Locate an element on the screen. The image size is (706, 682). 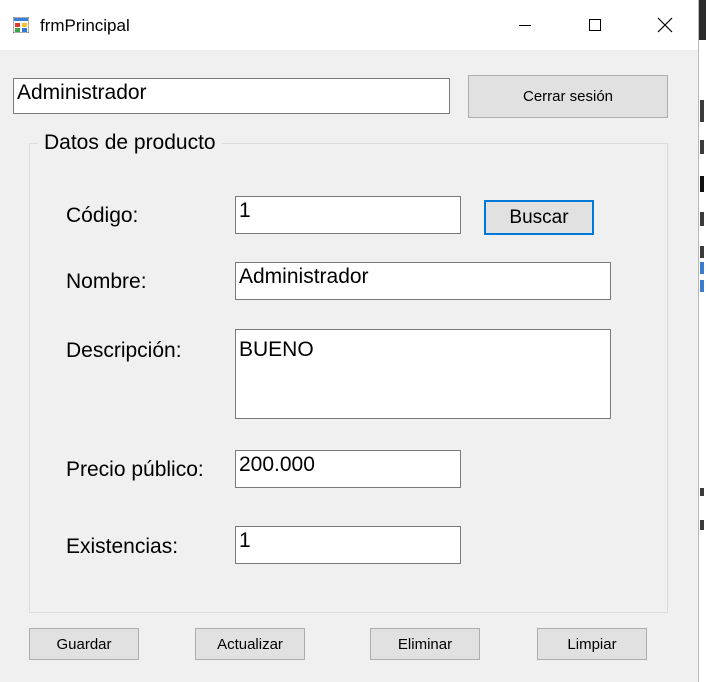
price-field: 200.000 is located at coordinates (348, 469).